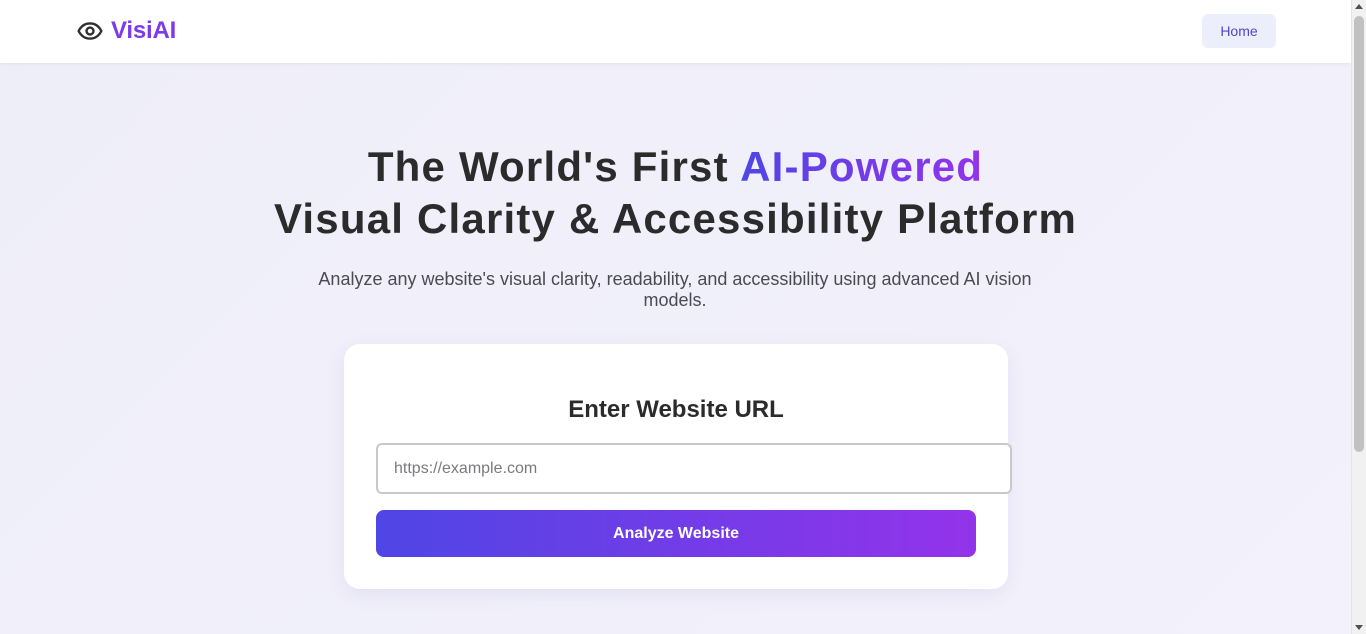 The height and width of the screenshot is (634, 1366). I want to click on analyze-website-button: Analyze Website, so click(676, 533).